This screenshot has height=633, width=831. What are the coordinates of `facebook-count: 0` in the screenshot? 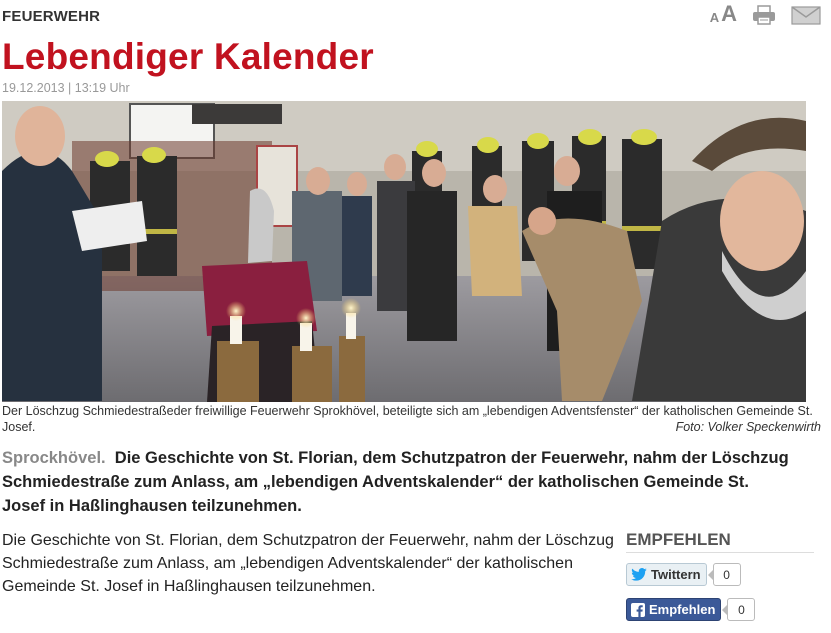 It's located at (739, 609).